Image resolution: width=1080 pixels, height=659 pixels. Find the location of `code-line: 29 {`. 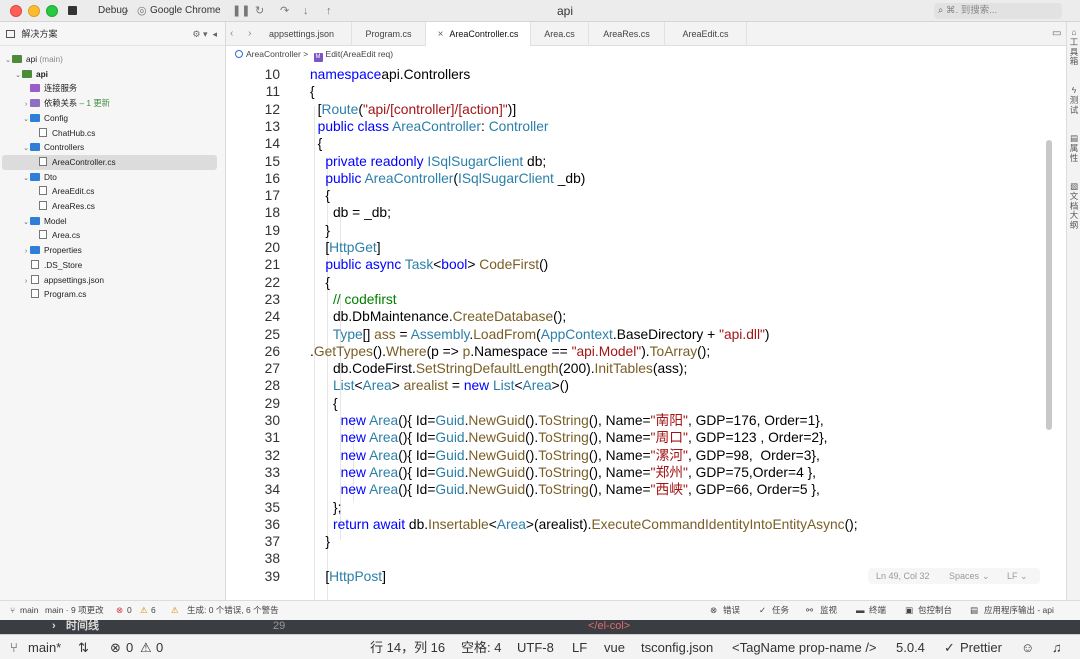

code-line: 29 { is located at coordinates (636, 403).